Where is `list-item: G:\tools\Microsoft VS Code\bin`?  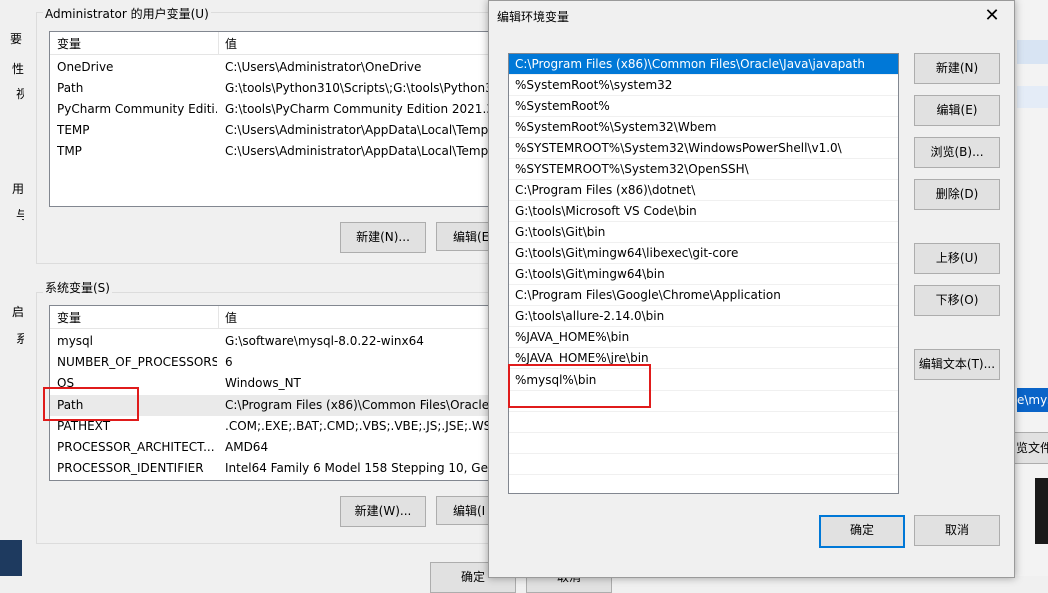
list-item: G:\tools\Microsoft VS Code\bin is located at coordinates (703, 211).